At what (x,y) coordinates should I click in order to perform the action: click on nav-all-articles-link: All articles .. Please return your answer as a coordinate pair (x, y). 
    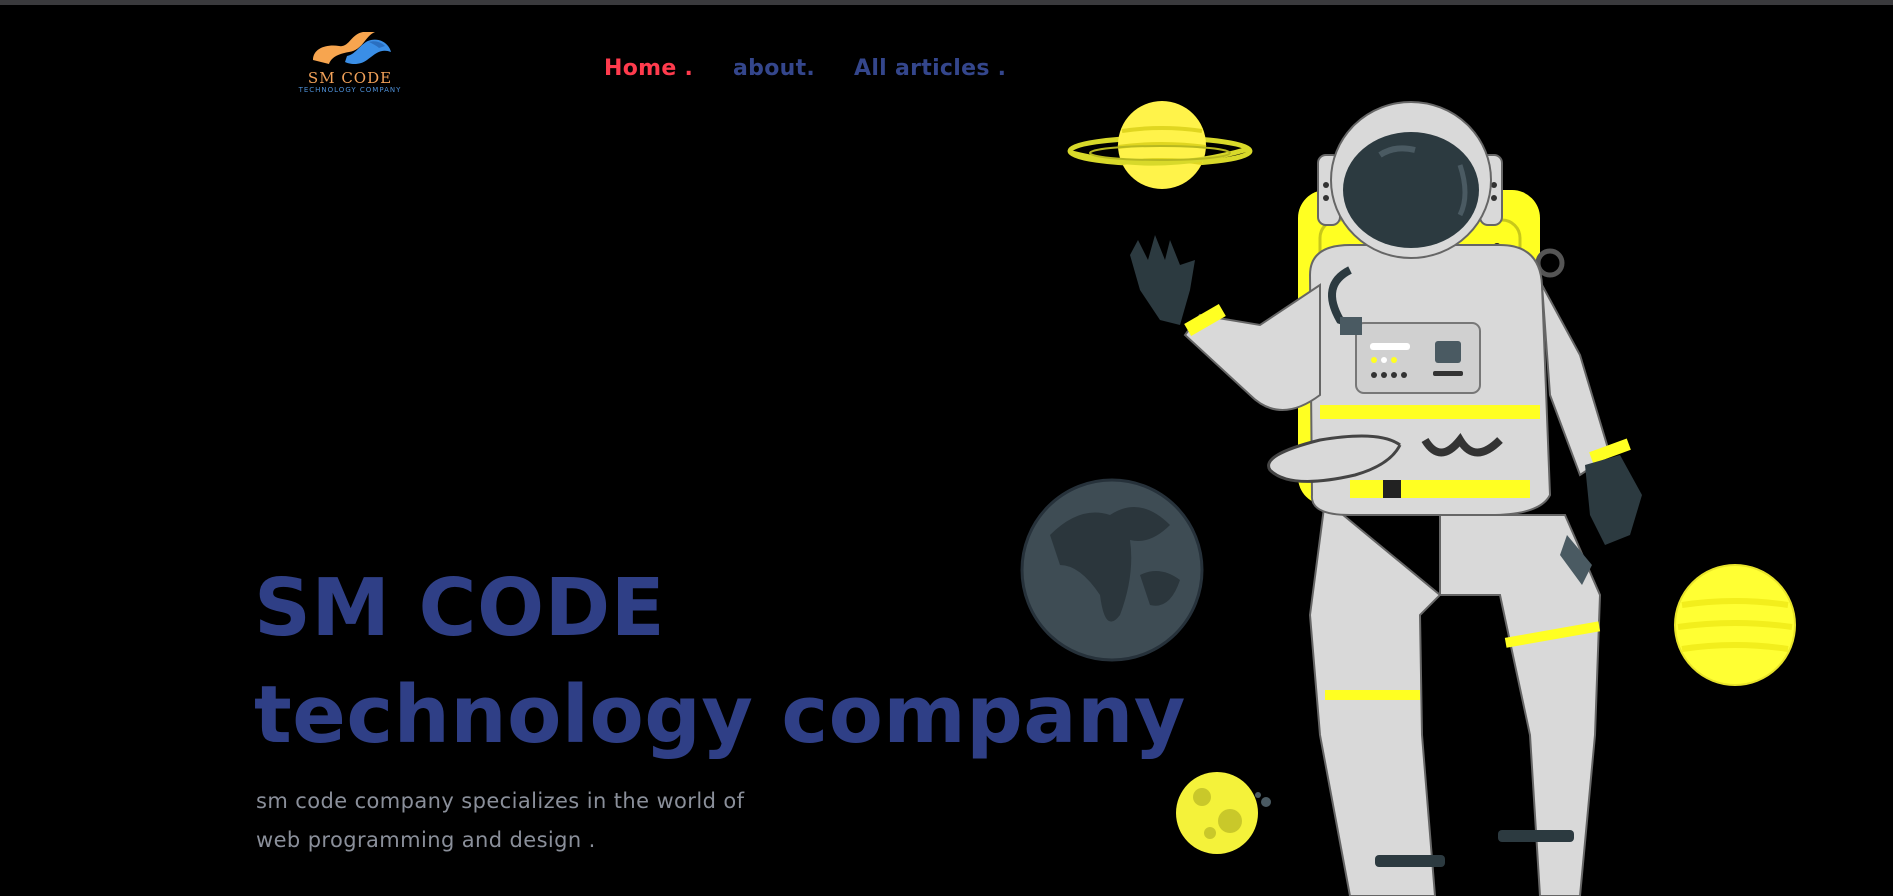
    Looking at the image, I should click on (930, 68).